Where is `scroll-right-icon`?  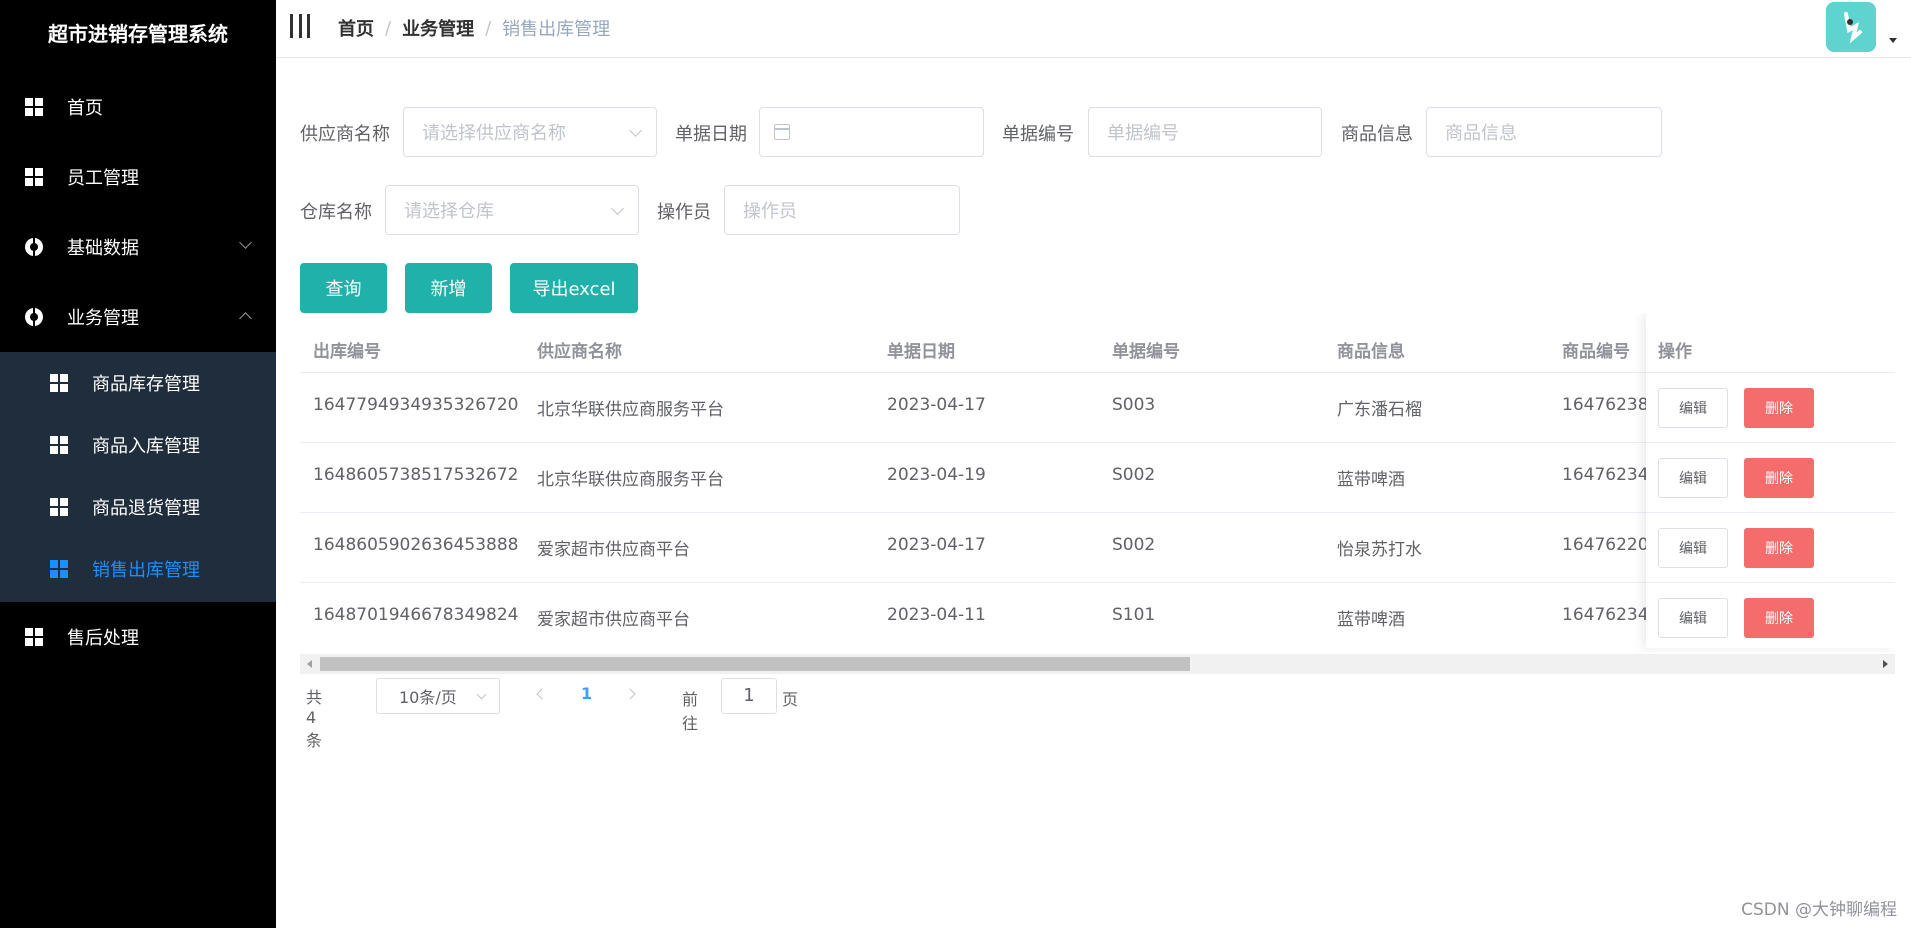
scroll-right-icon is located at coordinates (1885, 664).